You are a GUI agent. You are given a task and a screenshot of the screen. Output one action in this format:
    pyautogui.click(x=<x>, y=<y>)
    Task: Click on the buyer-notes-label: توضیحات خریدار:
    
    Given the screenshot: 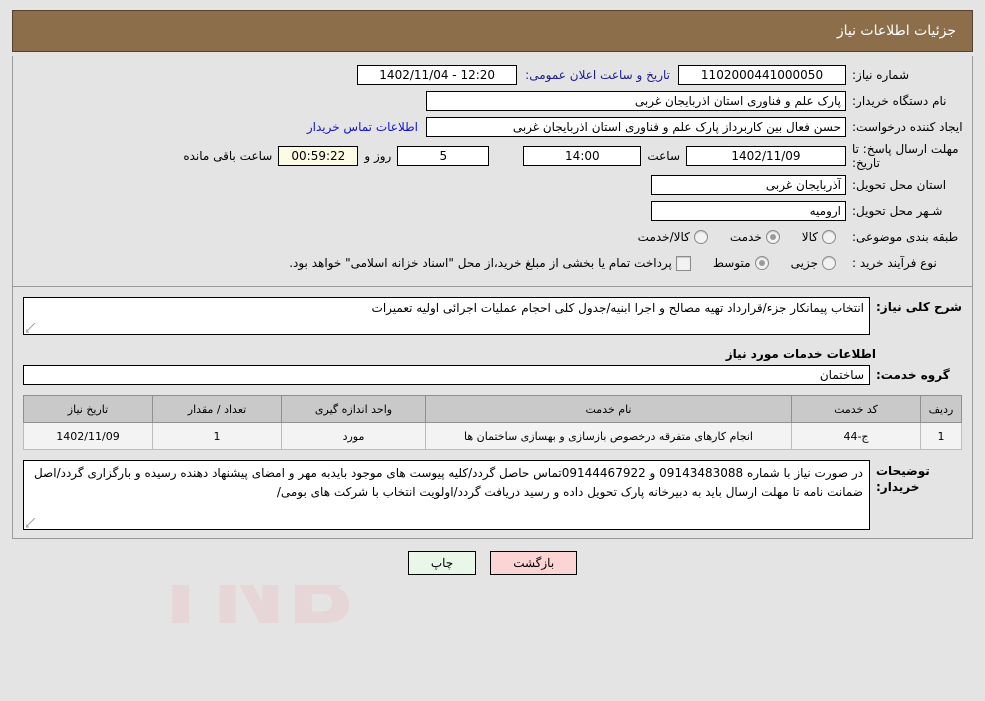 What is the action you would take?
    pyautogui.click(x=903, y=479)
    